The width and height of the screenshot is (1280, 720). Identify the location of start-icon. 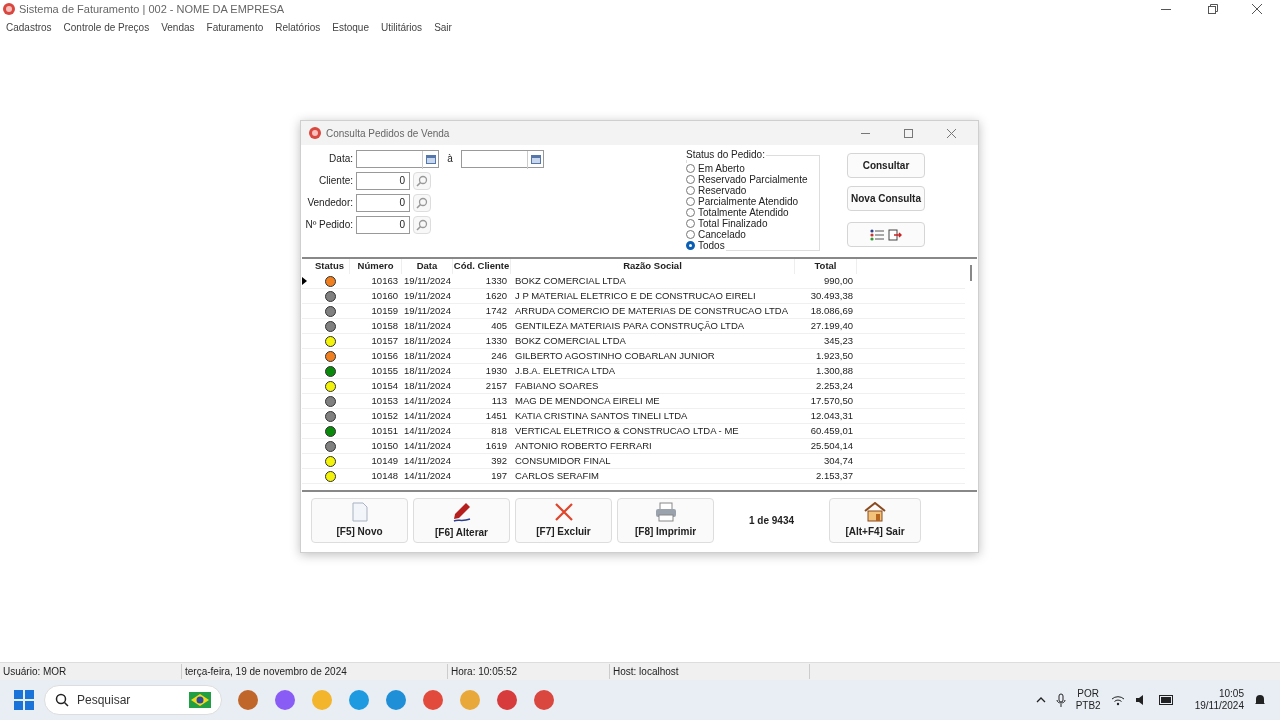
(24, 700).